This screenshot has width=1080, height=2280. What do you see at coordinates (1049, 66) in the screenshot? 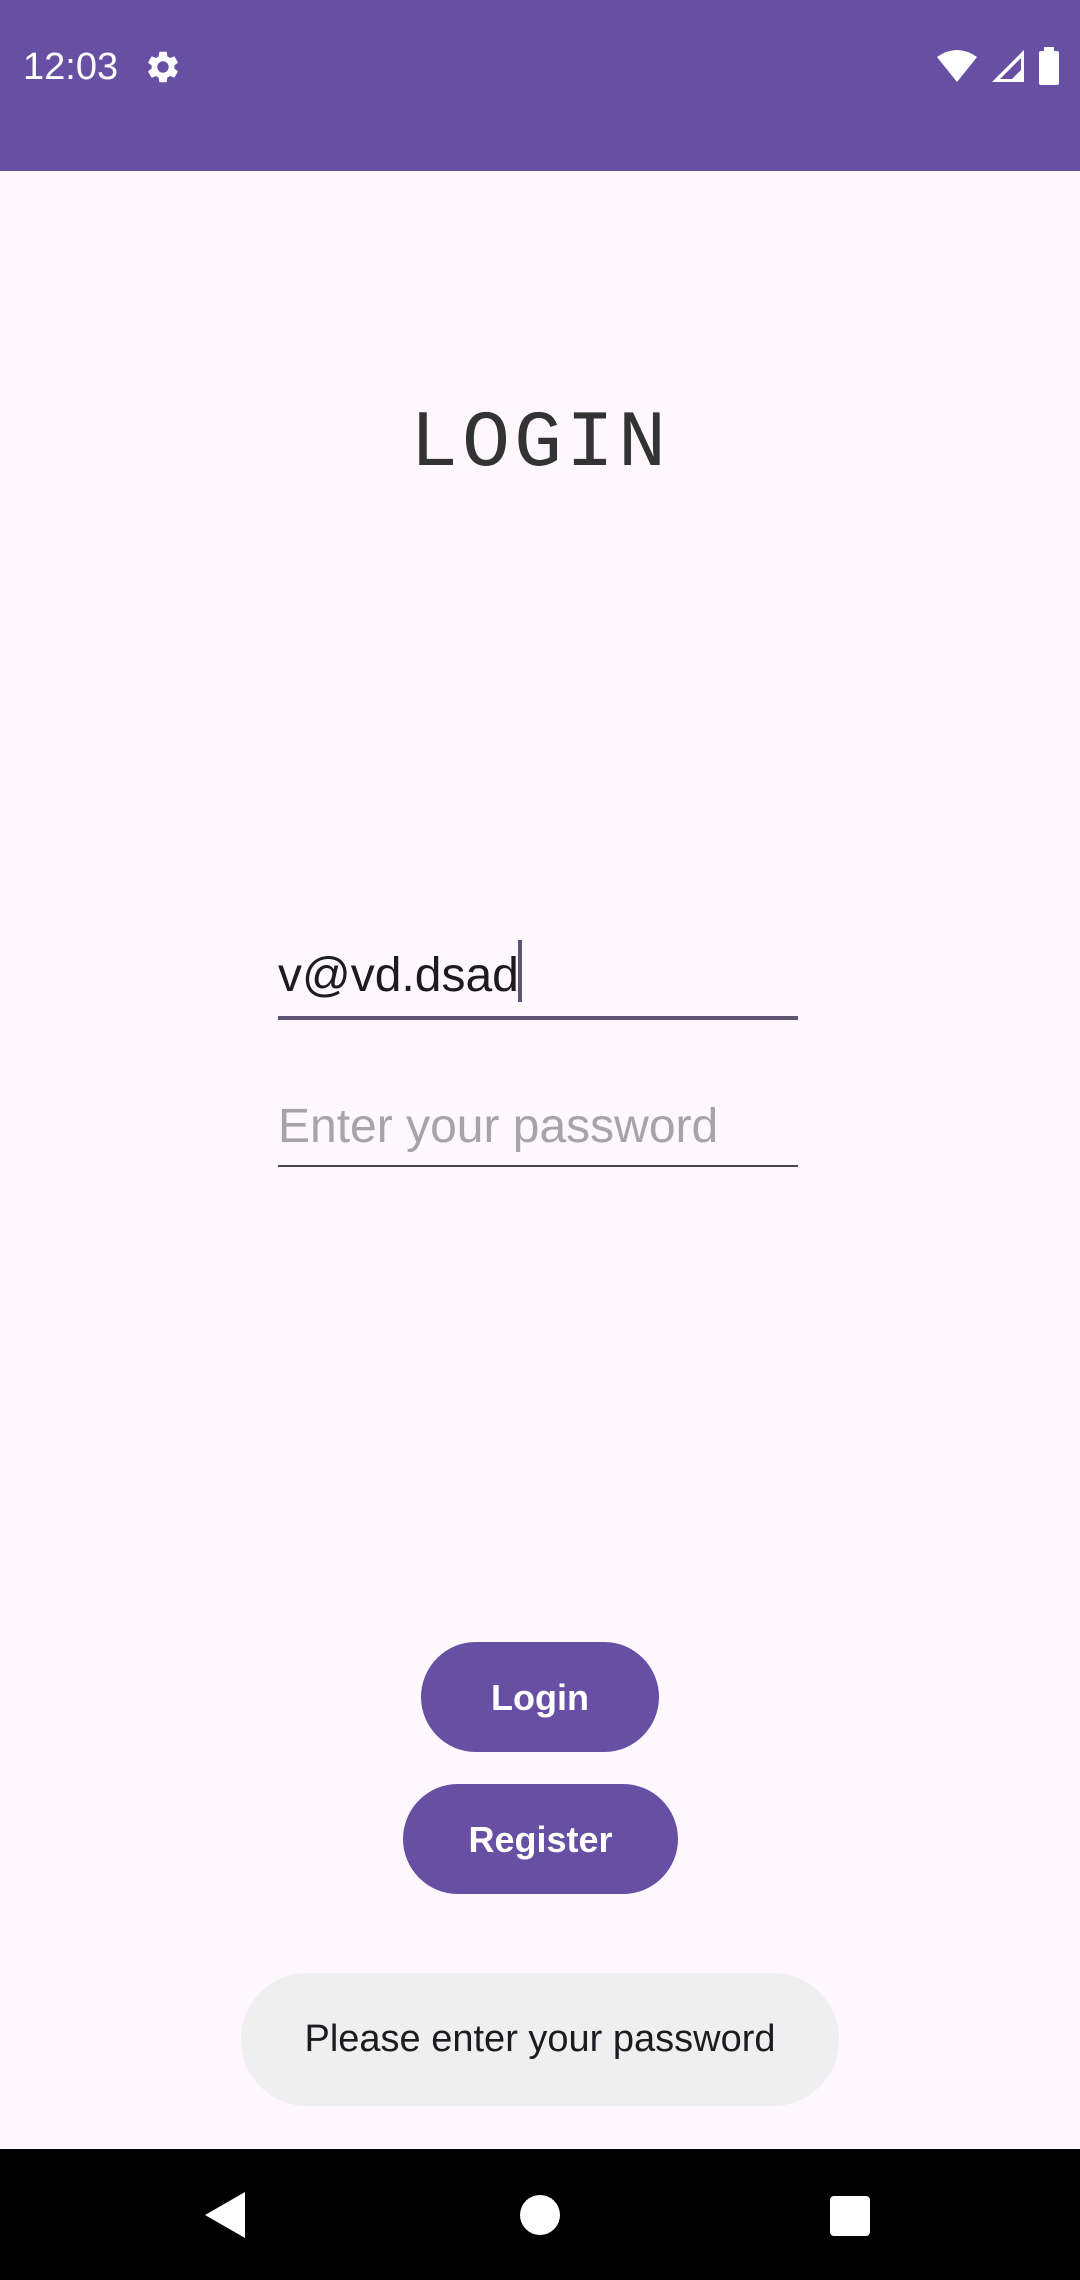
I see `battery-icon` at bounding box center [1049, 66].